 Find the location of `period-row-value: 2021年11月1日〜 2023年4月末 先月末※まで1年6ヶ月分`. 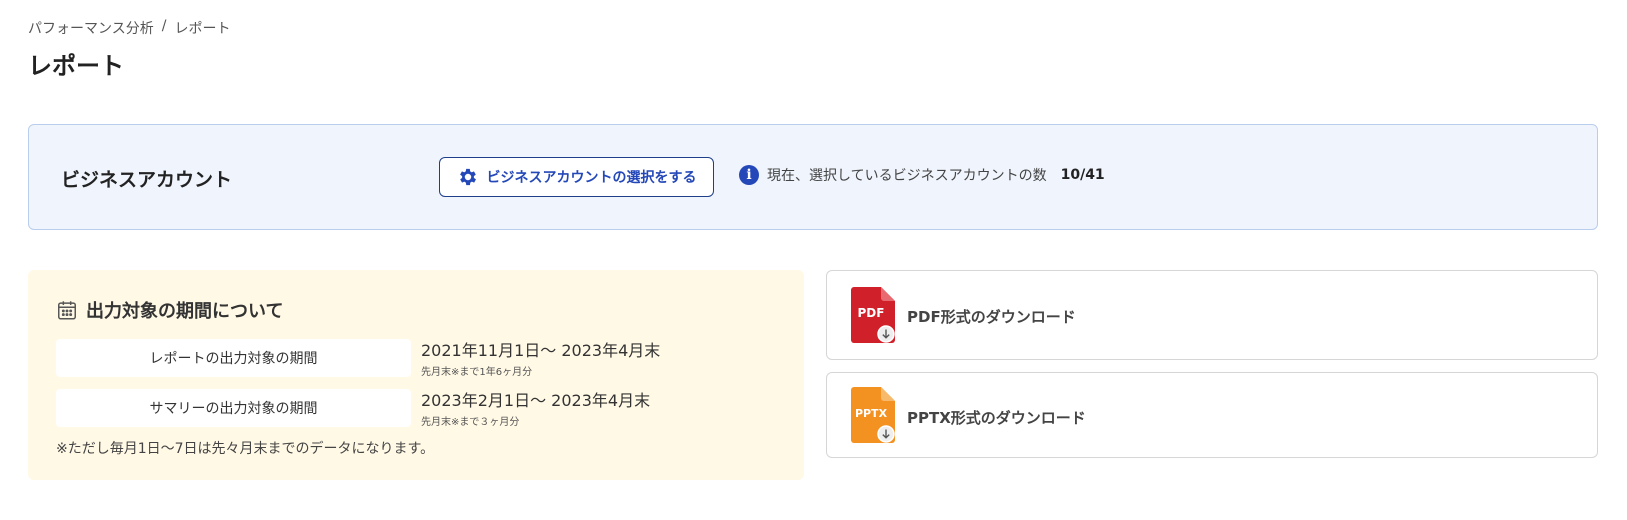

period-row-value: 2021年11月1日〜 2023年4月末 先月末※まで1年6ヶ月分 is located at coordinates (540, 357).